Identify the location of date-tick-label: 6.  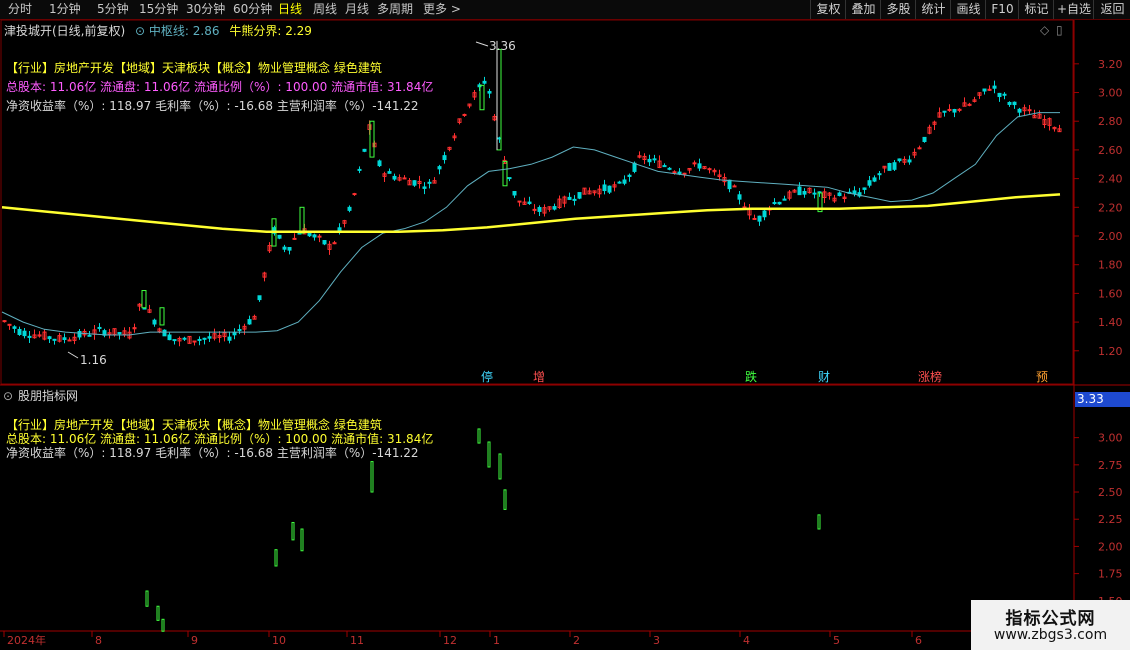
(918, 640).